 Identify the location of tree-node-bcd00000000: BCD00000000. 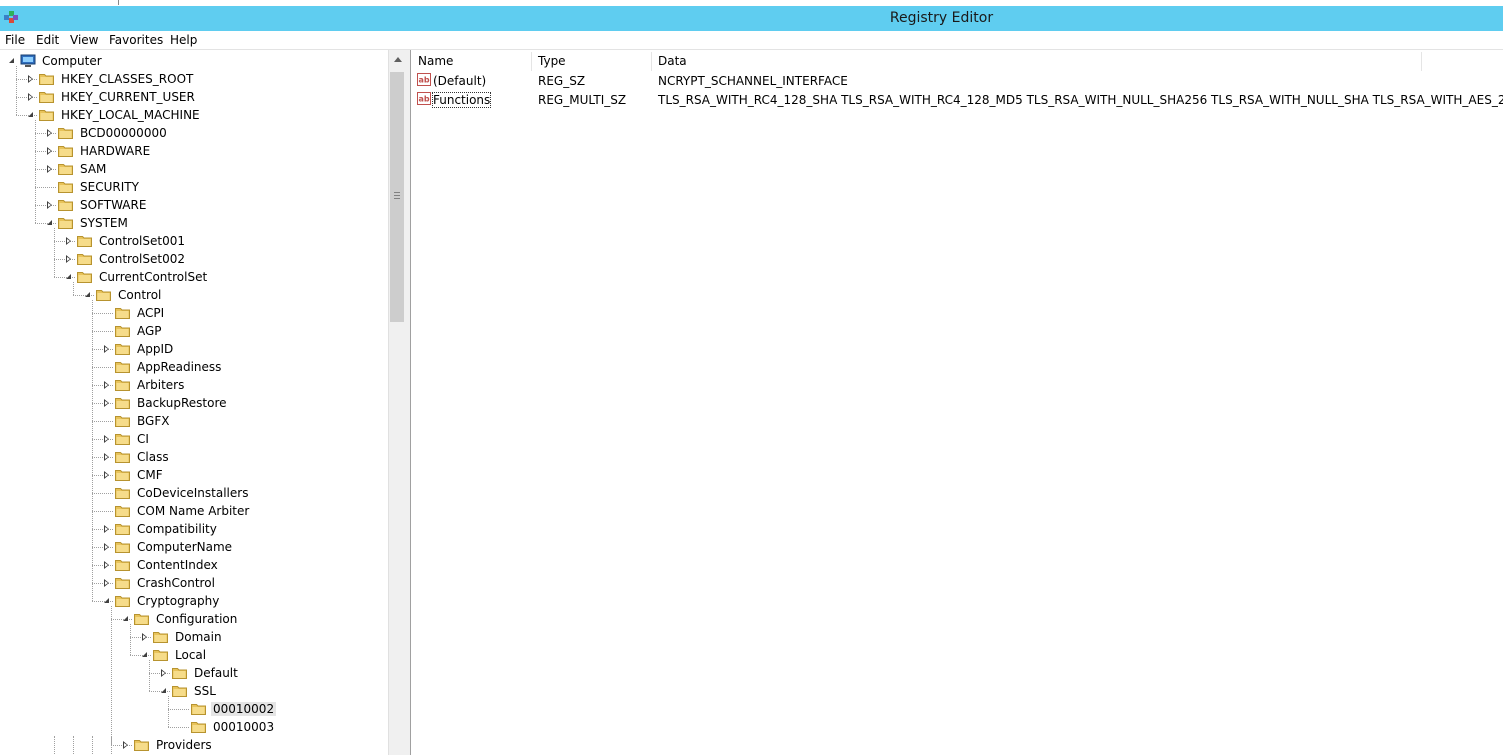
(194, 133).